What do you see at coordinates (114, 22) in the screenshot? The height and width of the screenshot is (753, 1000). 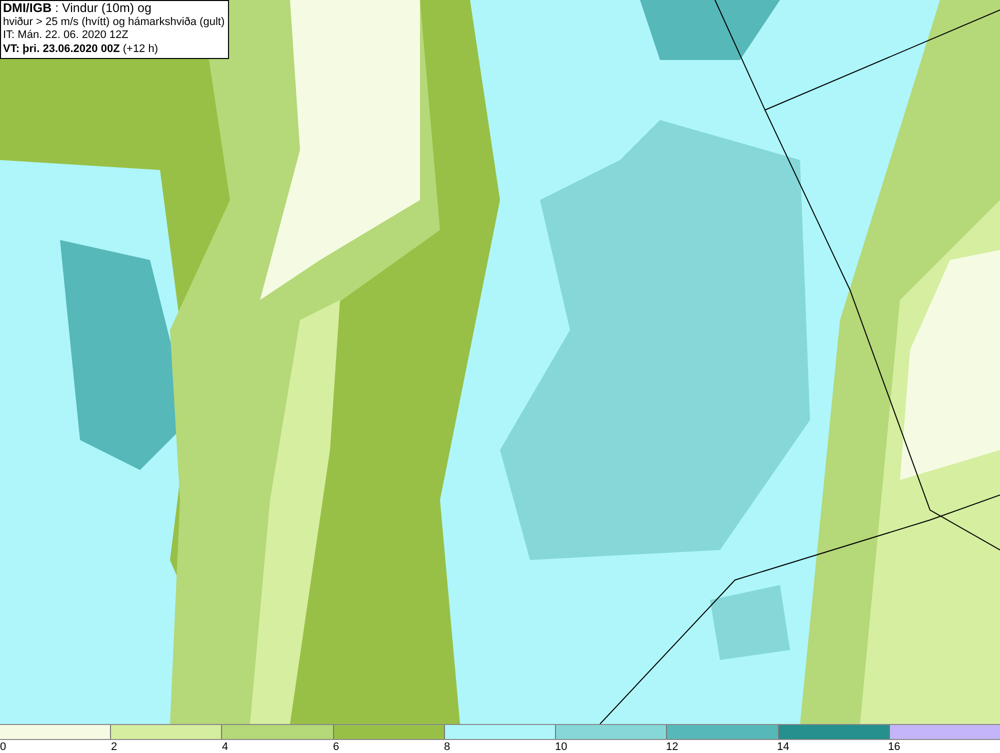 I see `title-line: hviður > 25 m/s (hvítt) og hámarkshviða (gult)` at bounding box center [114, 22].